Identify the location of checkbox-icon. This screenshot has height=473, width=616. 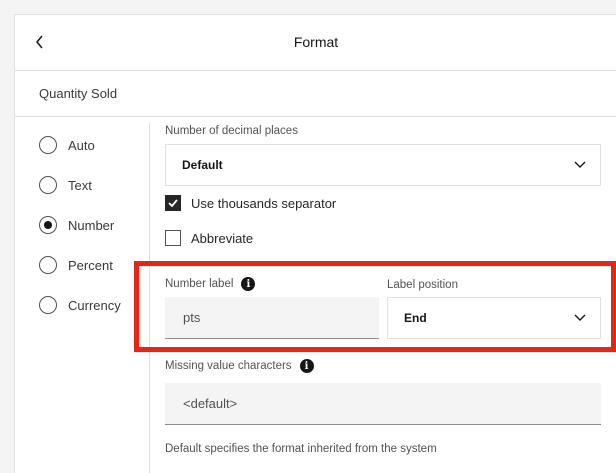
(173, 238).